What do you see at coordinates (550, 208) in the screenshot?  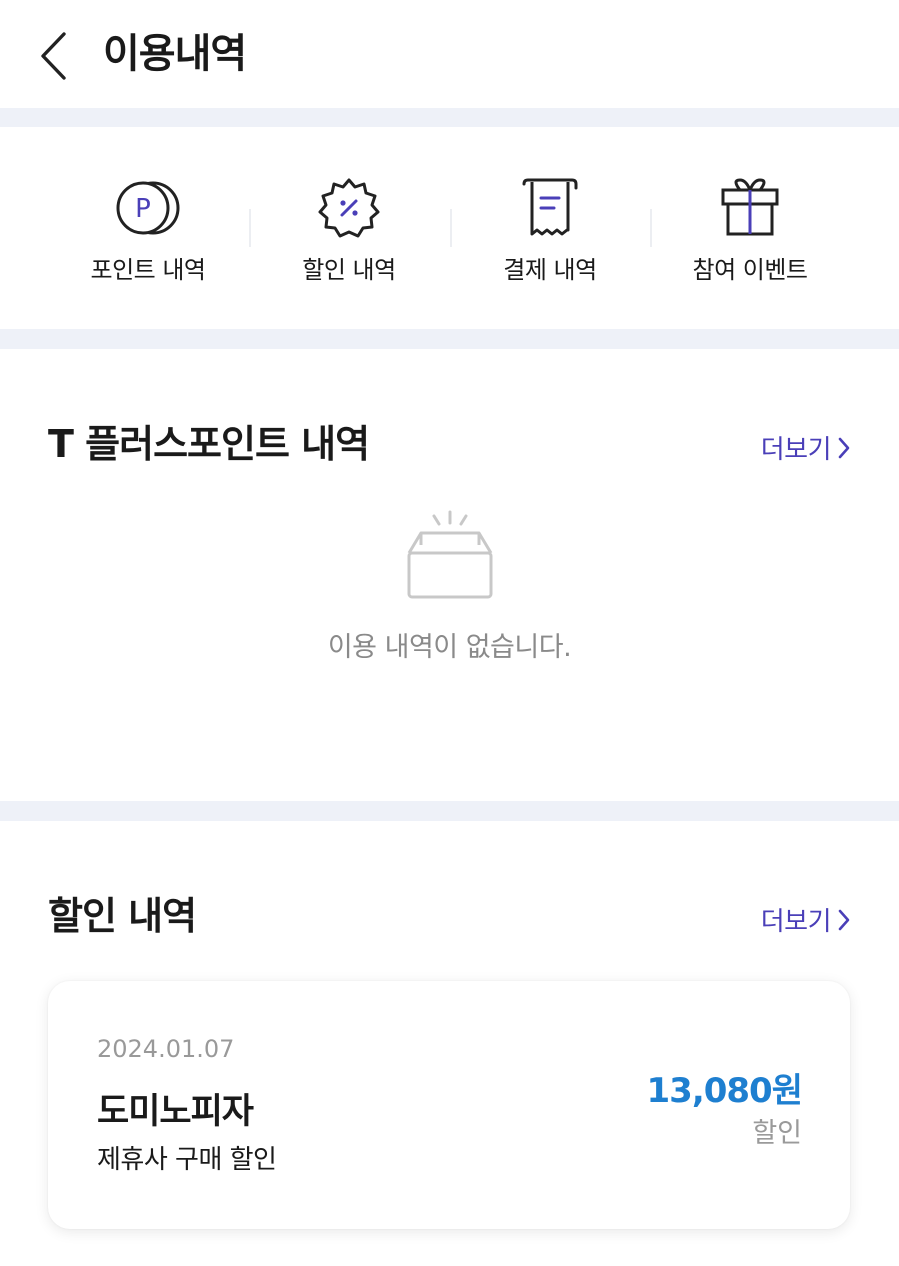 I see `receipt-icon` at bounding box center [550, 208].